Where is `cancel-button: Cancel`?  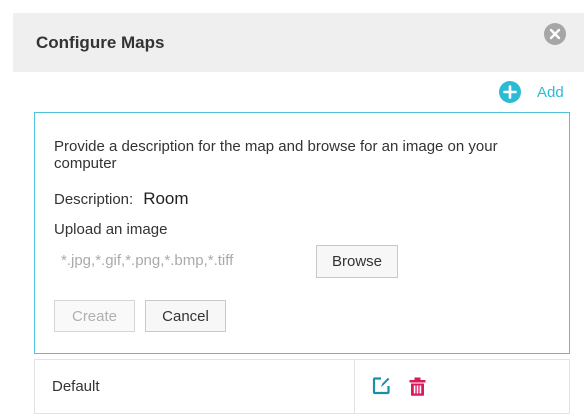
cancel-button: Cancel is located at coordinates (185, 316).